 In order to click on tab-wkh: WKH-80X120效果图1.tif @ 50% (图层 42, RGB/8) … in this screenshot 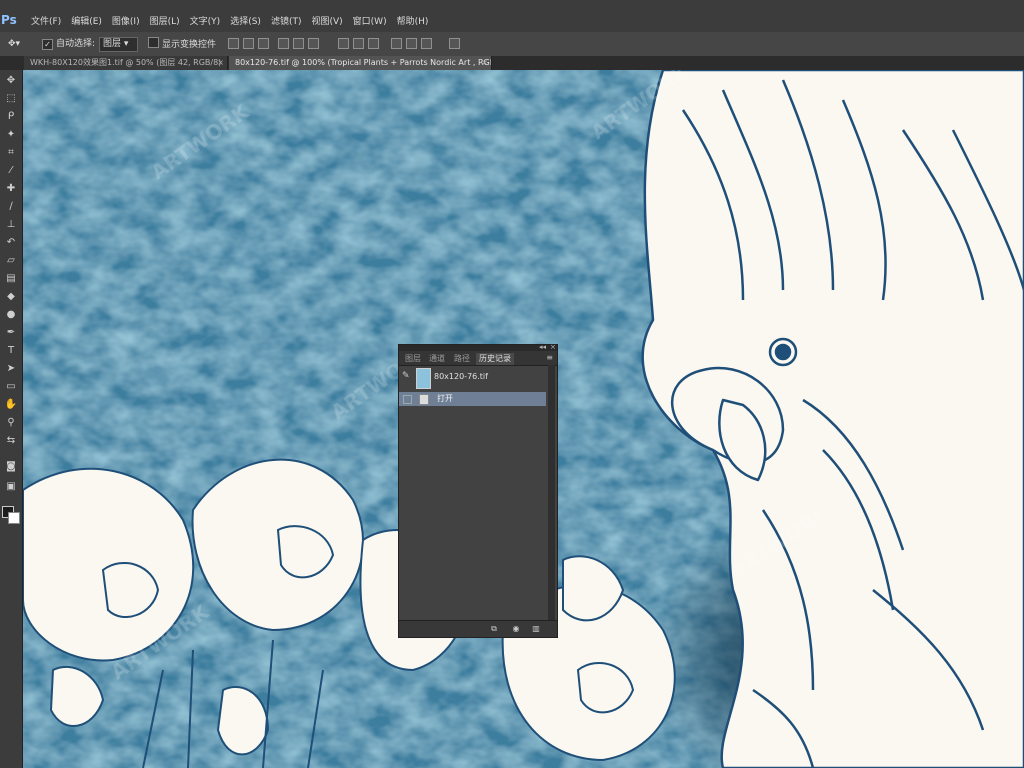, I will do `click(126, 63)`.